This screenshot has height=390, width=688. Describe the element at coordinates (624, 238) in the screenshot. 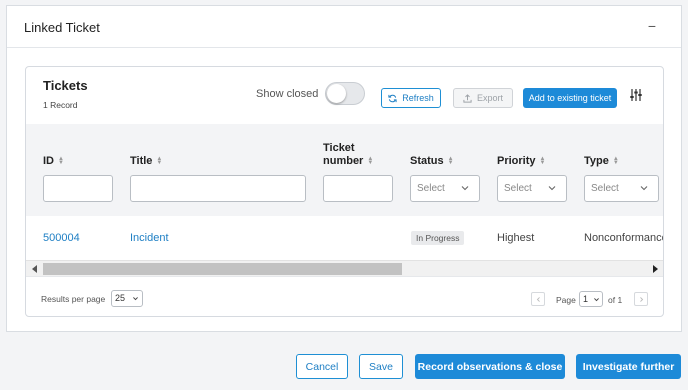

I see `type-cell: Nonconformance` at that location.